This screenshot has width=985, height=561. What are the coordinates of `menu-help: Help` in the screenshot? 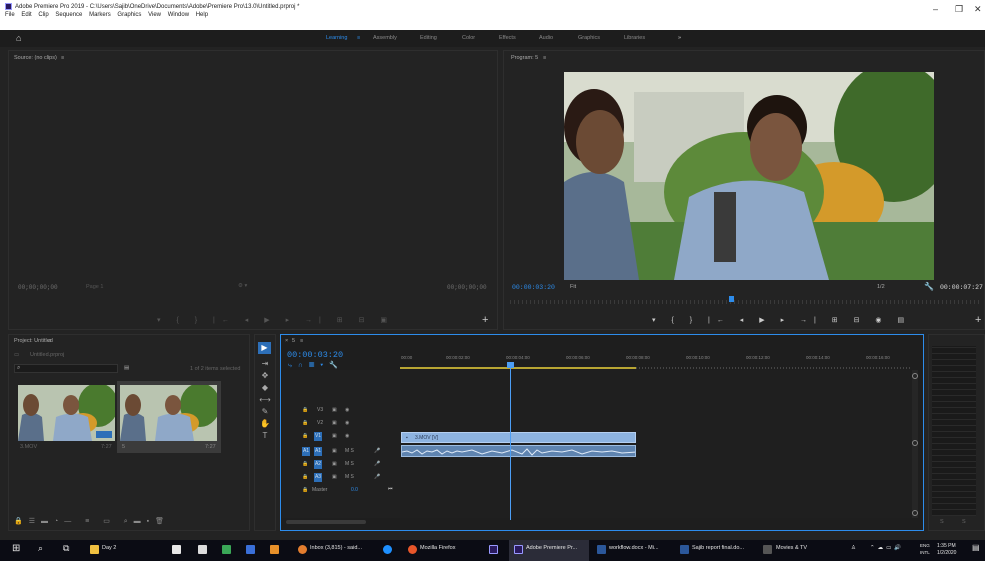 It's located at (202, 15).